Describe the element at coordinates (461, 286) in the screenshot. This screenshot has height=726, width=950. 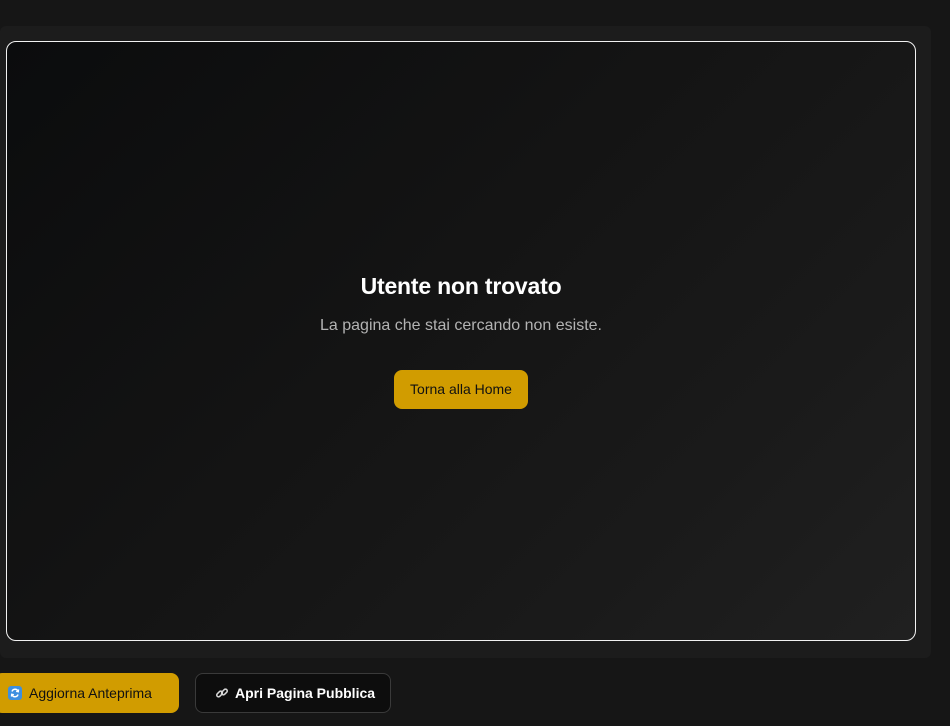
I see `not-found-title: Utente non trovato` at that location.